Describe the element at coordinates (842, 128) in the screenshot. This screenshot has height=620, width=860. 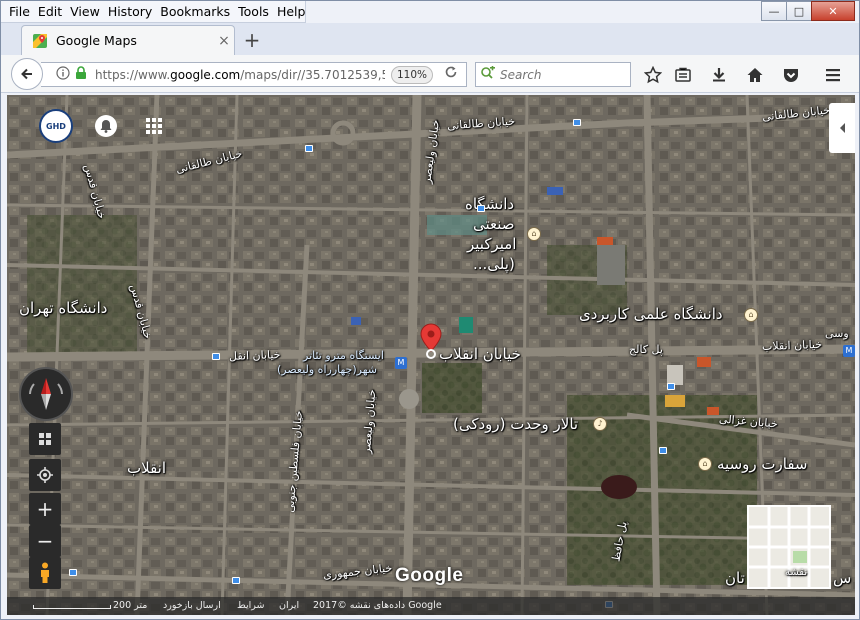
I see `collapse-panel-button` at that location.